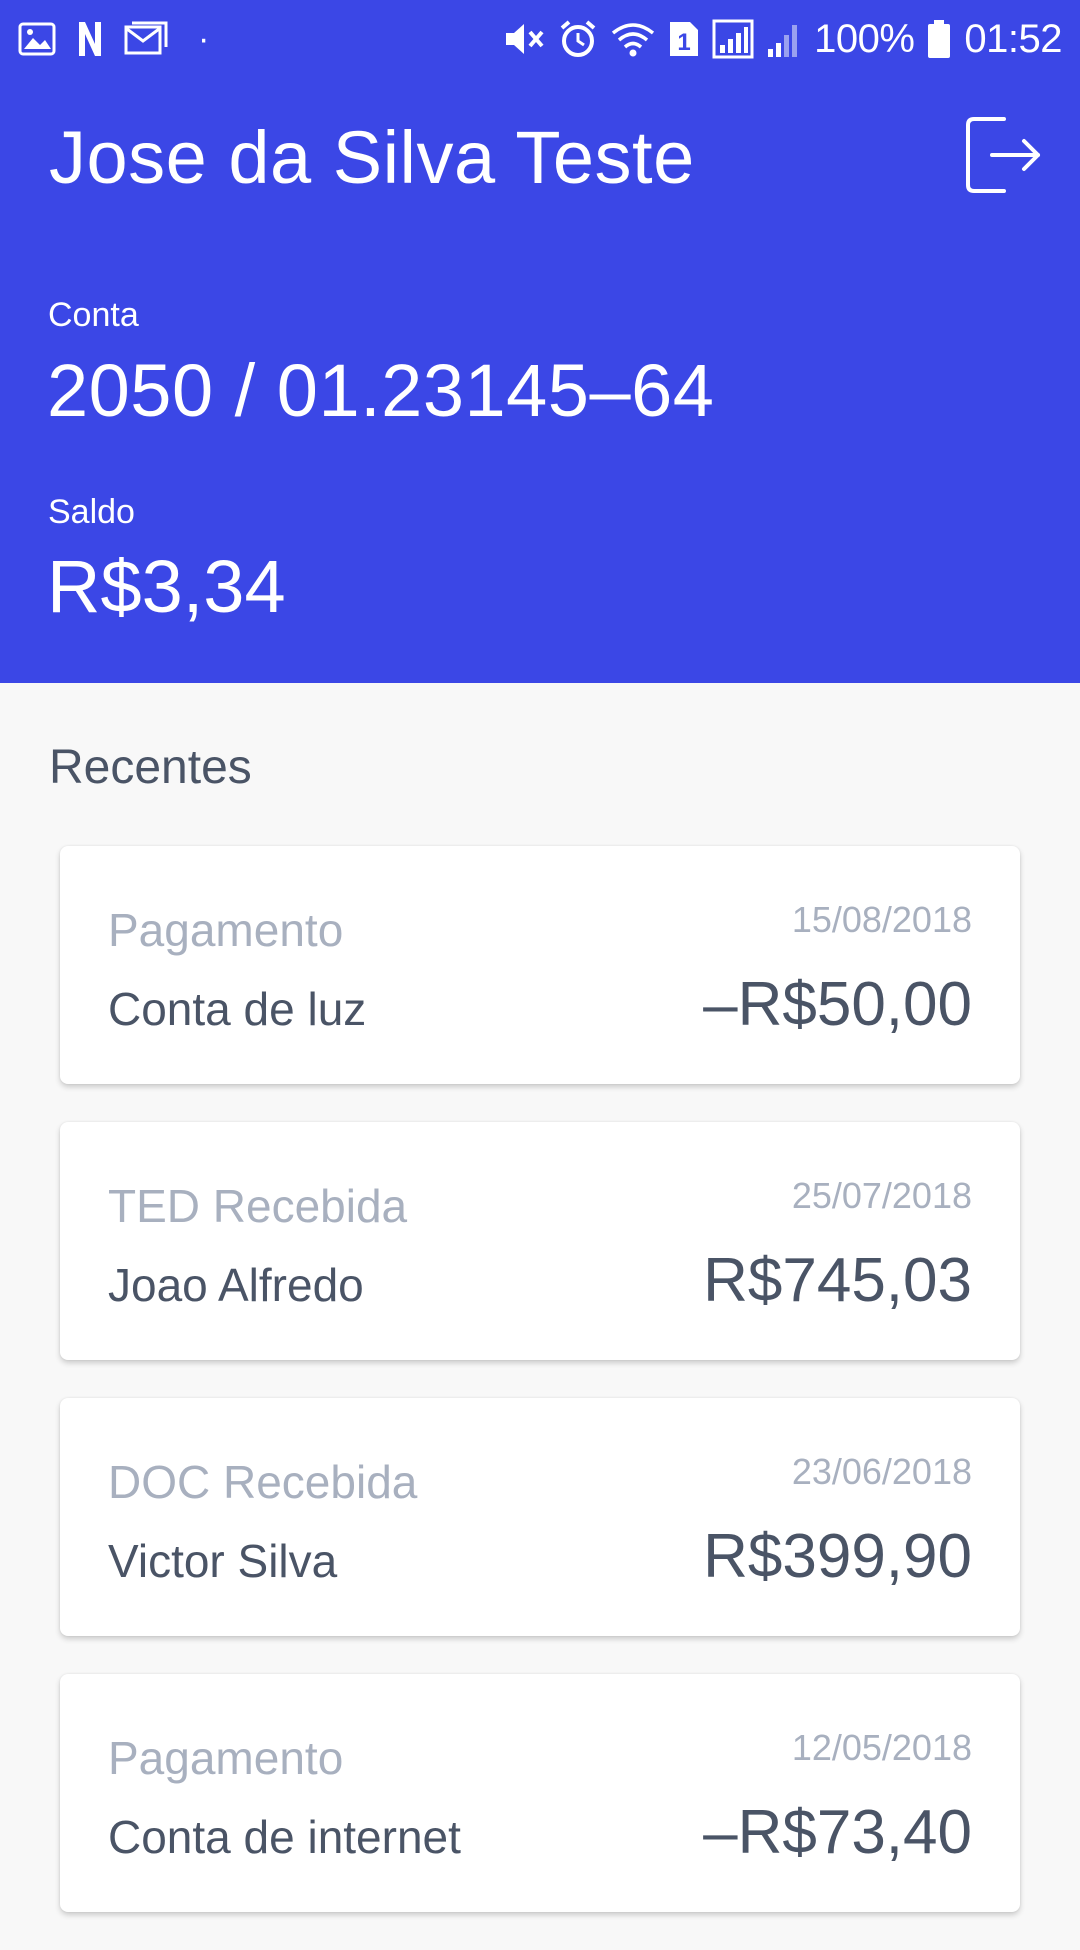 The width and height of the screenshot is (1080, 1950). Describe the element at coordinates (166, 586) in the screenshot. I see `balance-value: R$3,34` at that location.